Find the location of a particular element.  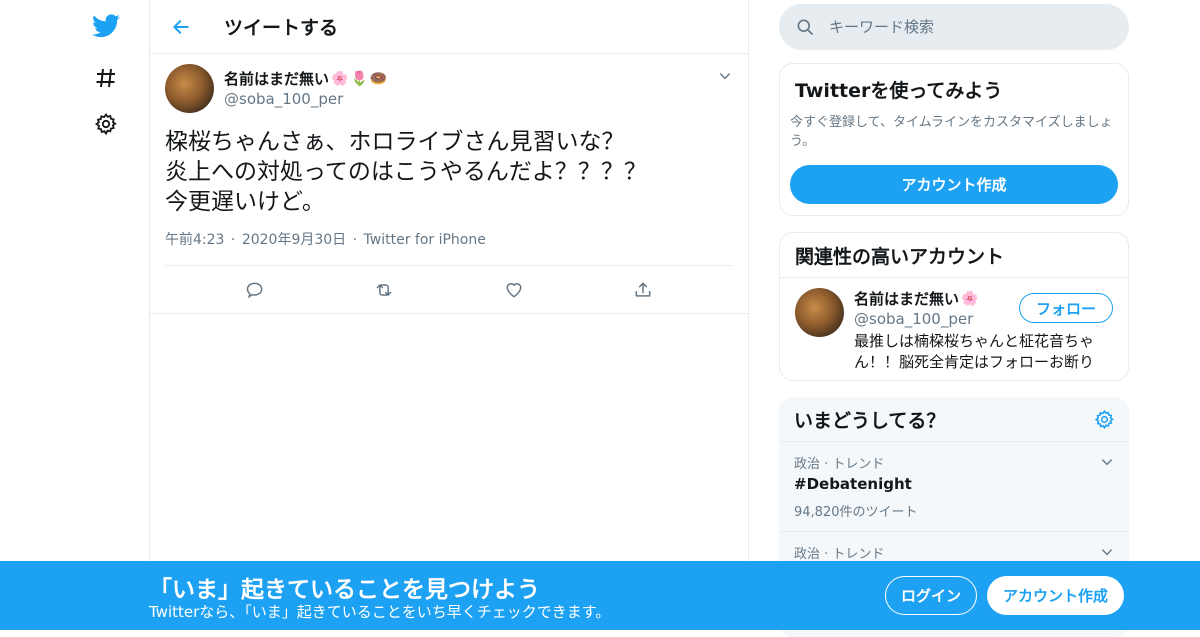

banner-subtext: Twitterなら、「いま」起きていることをいち早くチェックできます。 is located at coordinates (380, 612).